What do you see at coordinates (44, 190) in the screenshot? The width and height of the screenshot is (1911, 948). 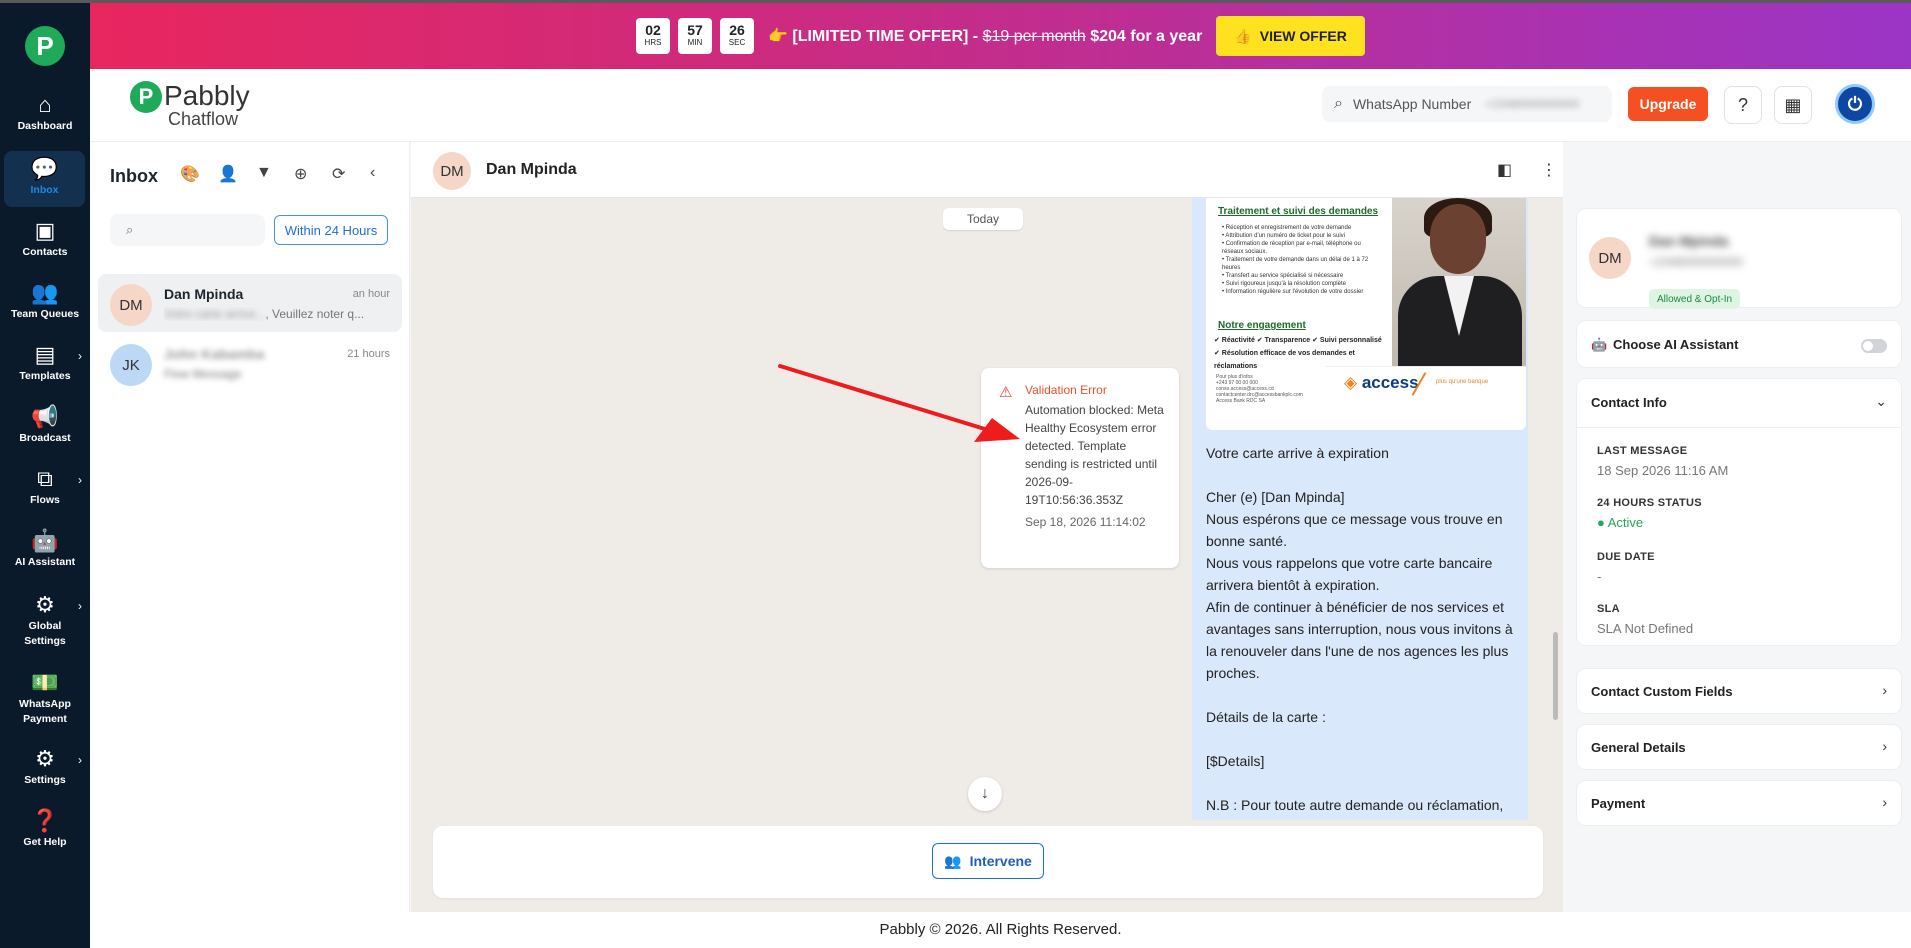 I see `sidebar-item-label: Inbox` at bounding box center [44, 190].